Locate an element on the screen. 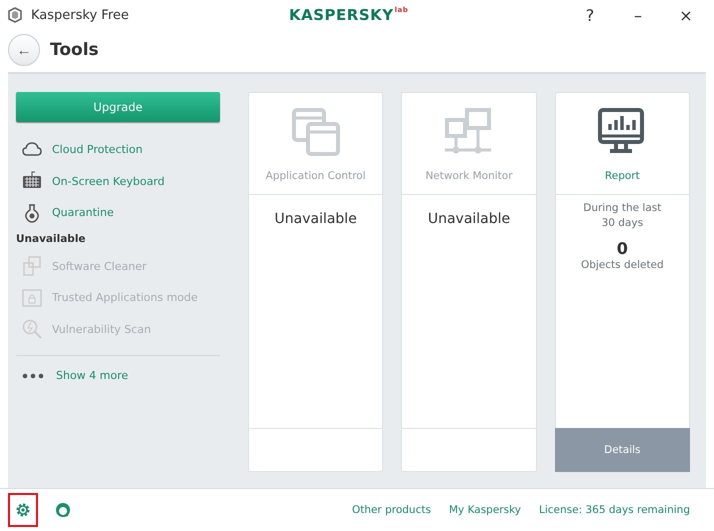 This screenshot has height=531, width=714. lock-window-icon is located at coordinates (32, 298).